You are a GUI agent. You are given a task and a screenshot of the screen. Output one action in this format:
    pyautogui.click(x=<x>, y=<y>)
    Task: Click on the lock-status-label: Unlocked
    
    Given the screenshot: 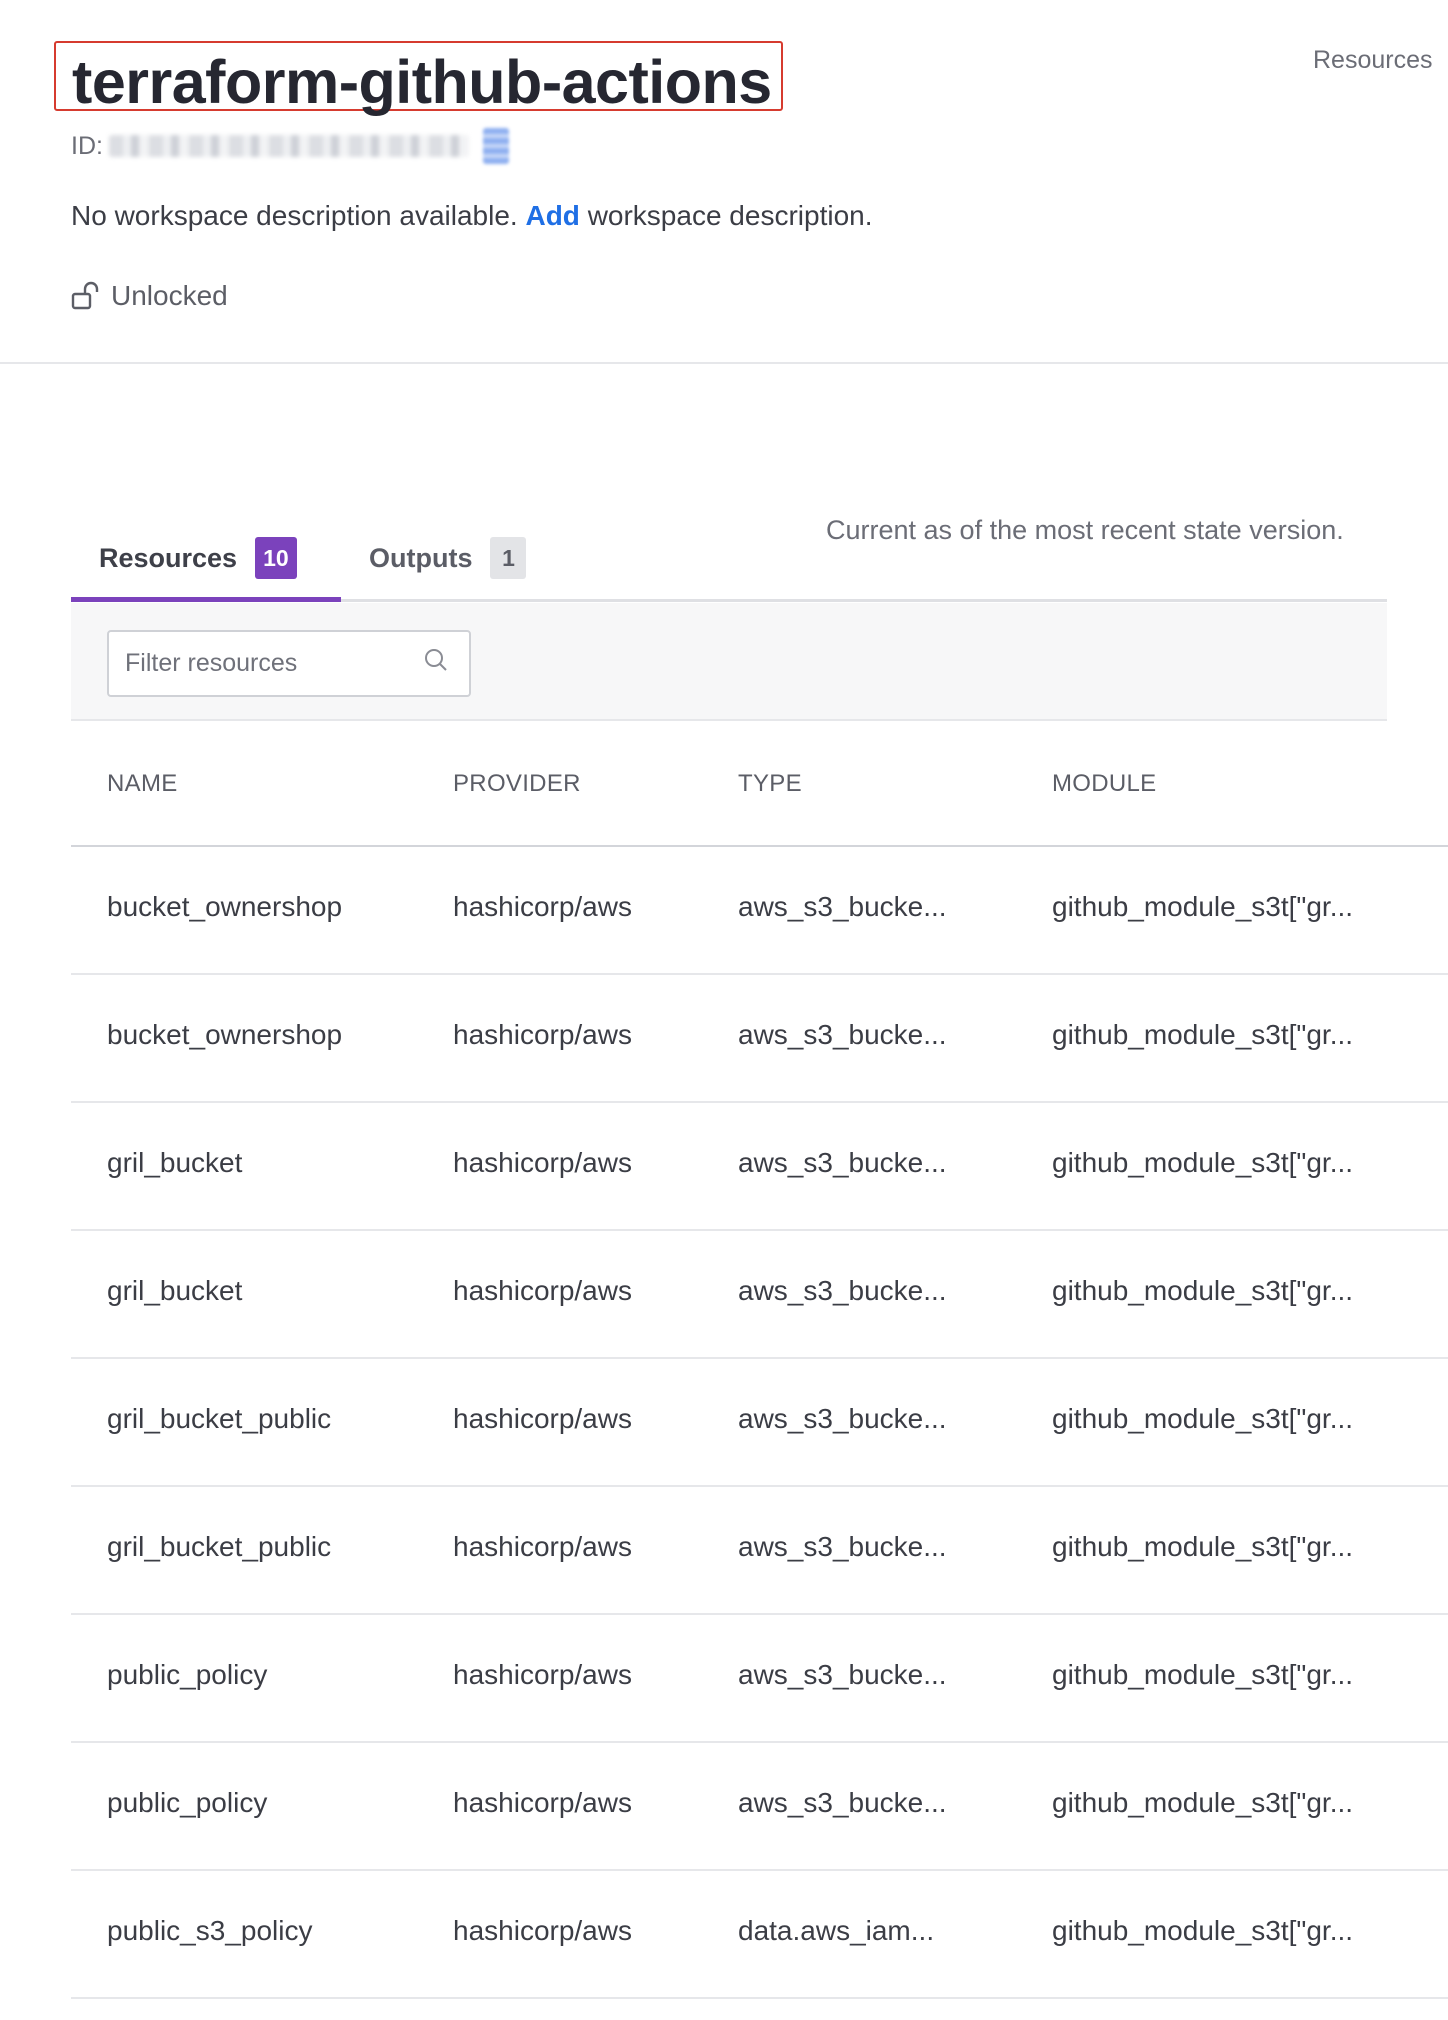 What is the action you would take?
    pyautogui.click(x=169, y=295)
    